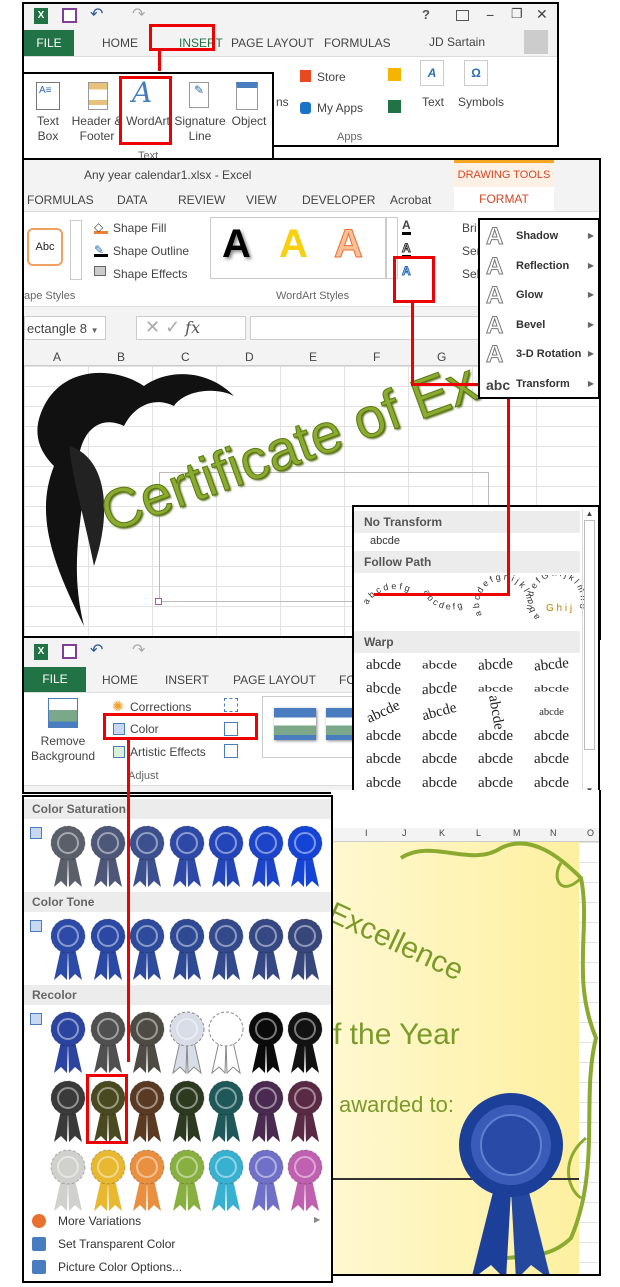  Describe the element at coordinates (160, 707) in the screenshot. I see `corrections-button: Corrections` at that location.